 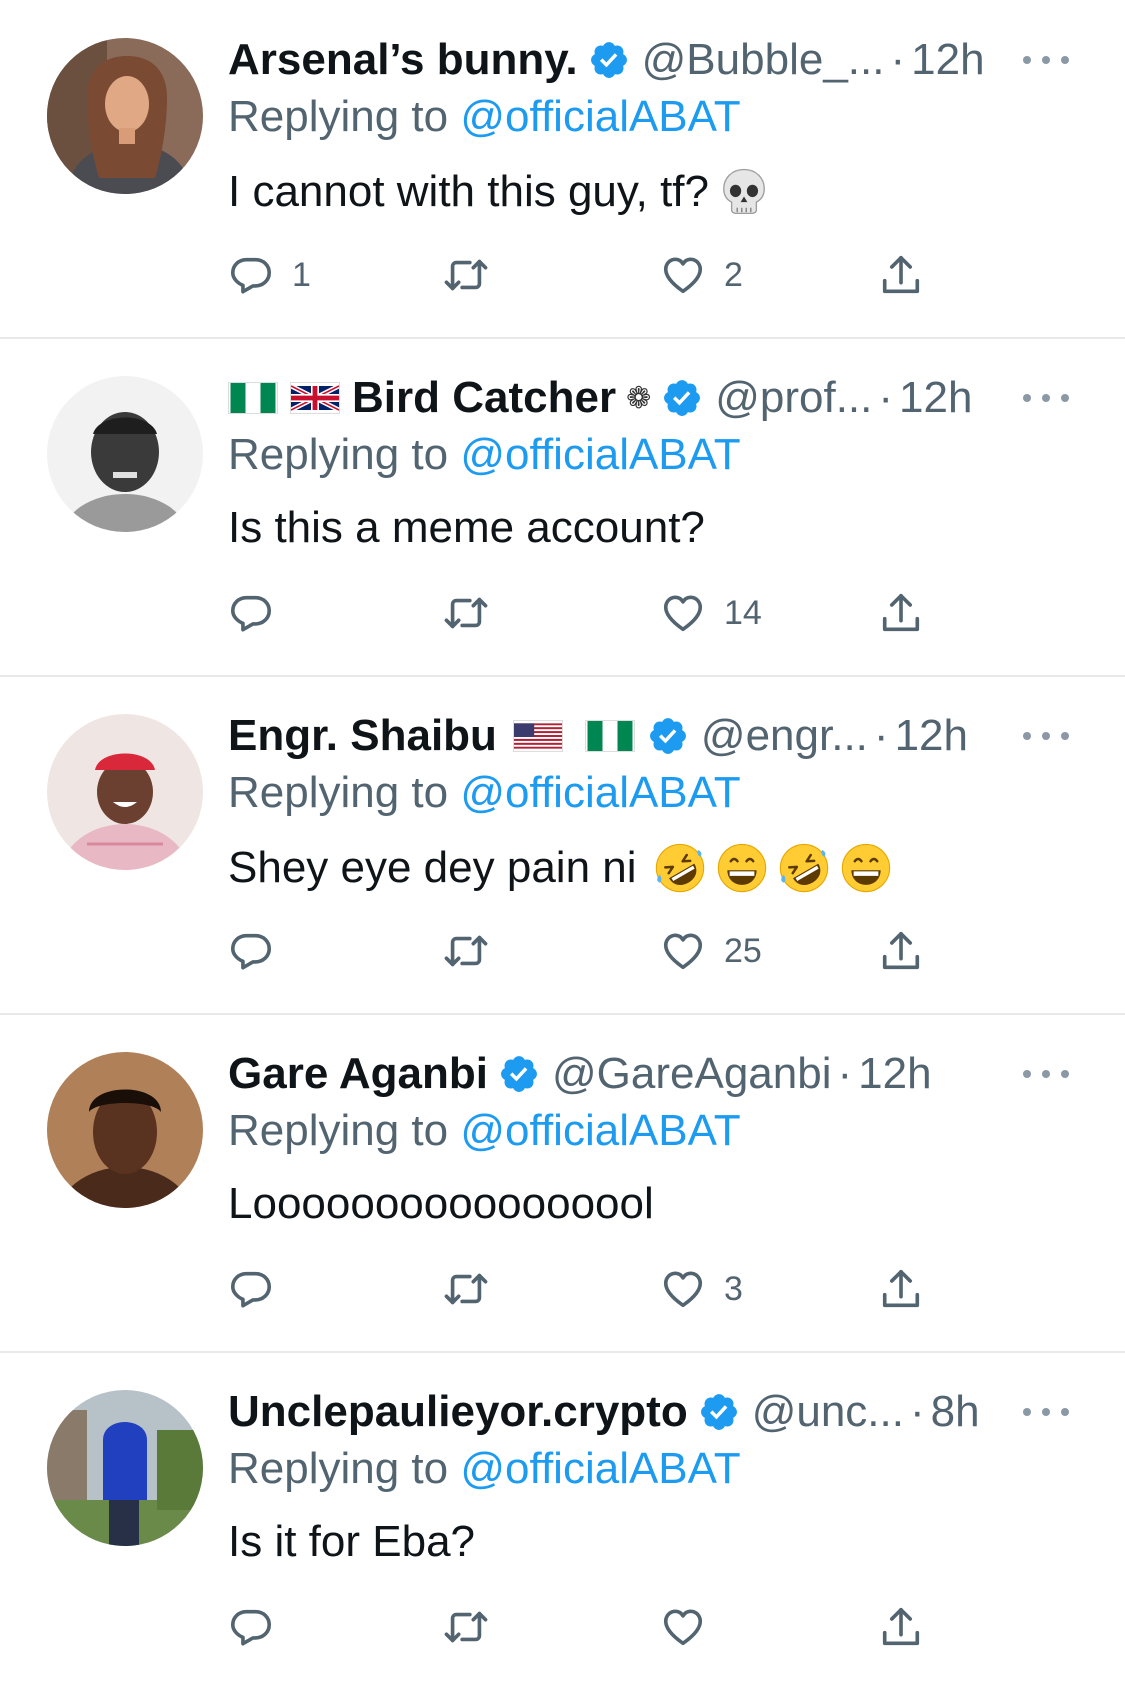 I want to click on display-name: Unclepaulieyor.crypto, so click(x=458, y=1412).